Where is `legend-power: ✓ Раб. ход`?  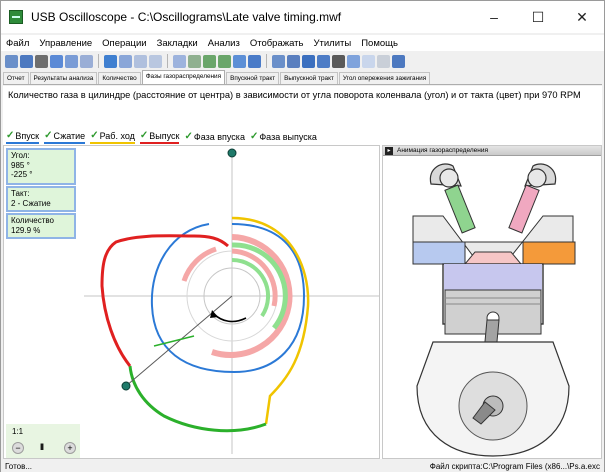 legend-power: ✓ Раб. ход is located at coordinates (112, 137).